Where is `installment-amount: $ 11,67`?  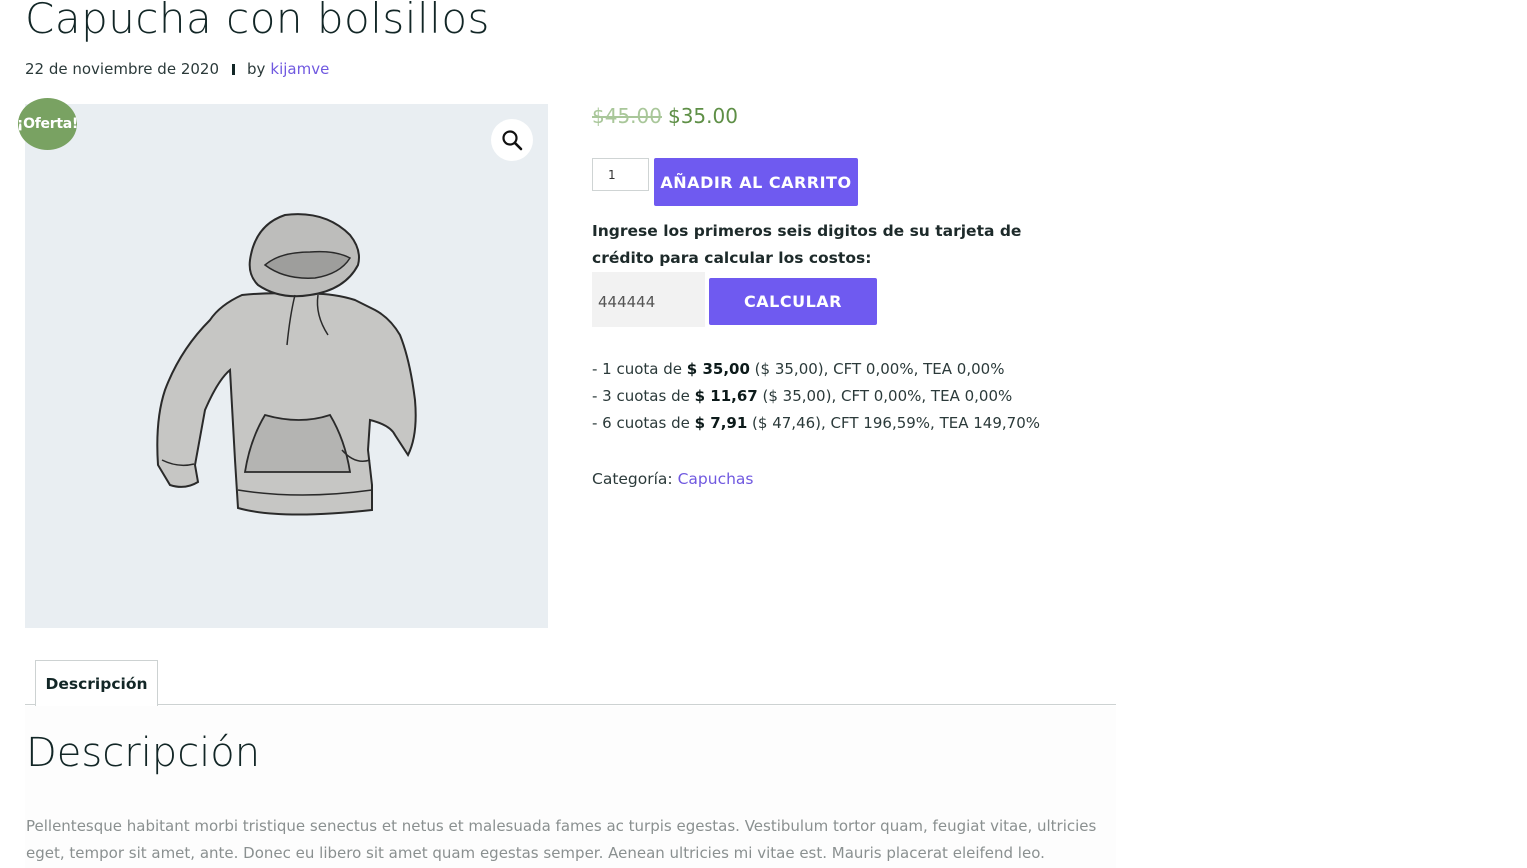
installment-amount: $ 11,67 is located at coordinates (726, 396).